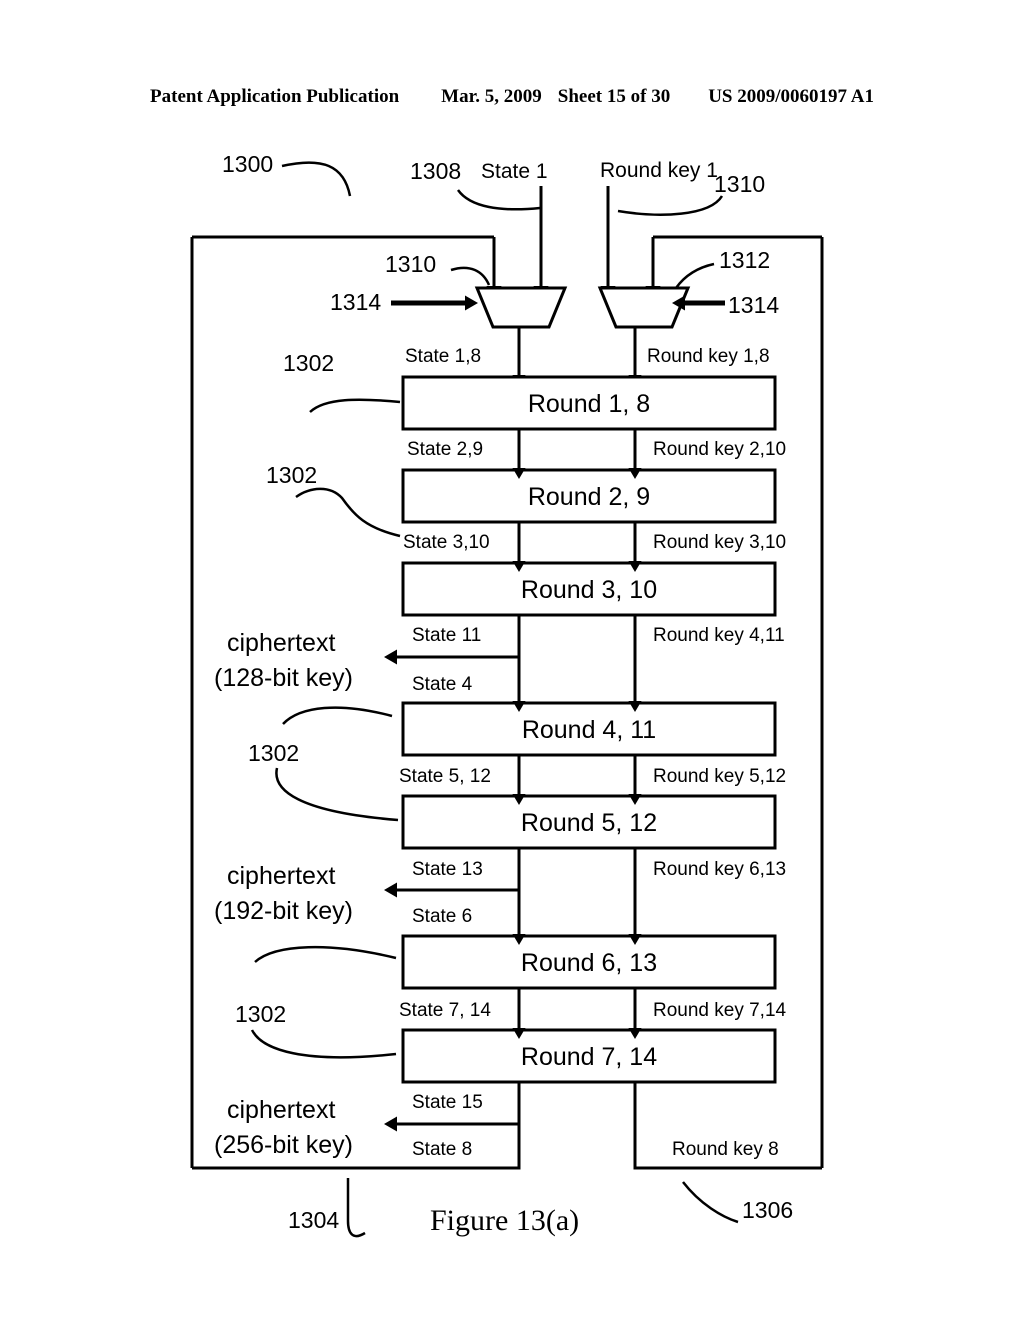  What do you see at coordinates (442, 684) in the screenshot?
I see `signal-state-in-4: State 4` at bounding box center [442, 684].